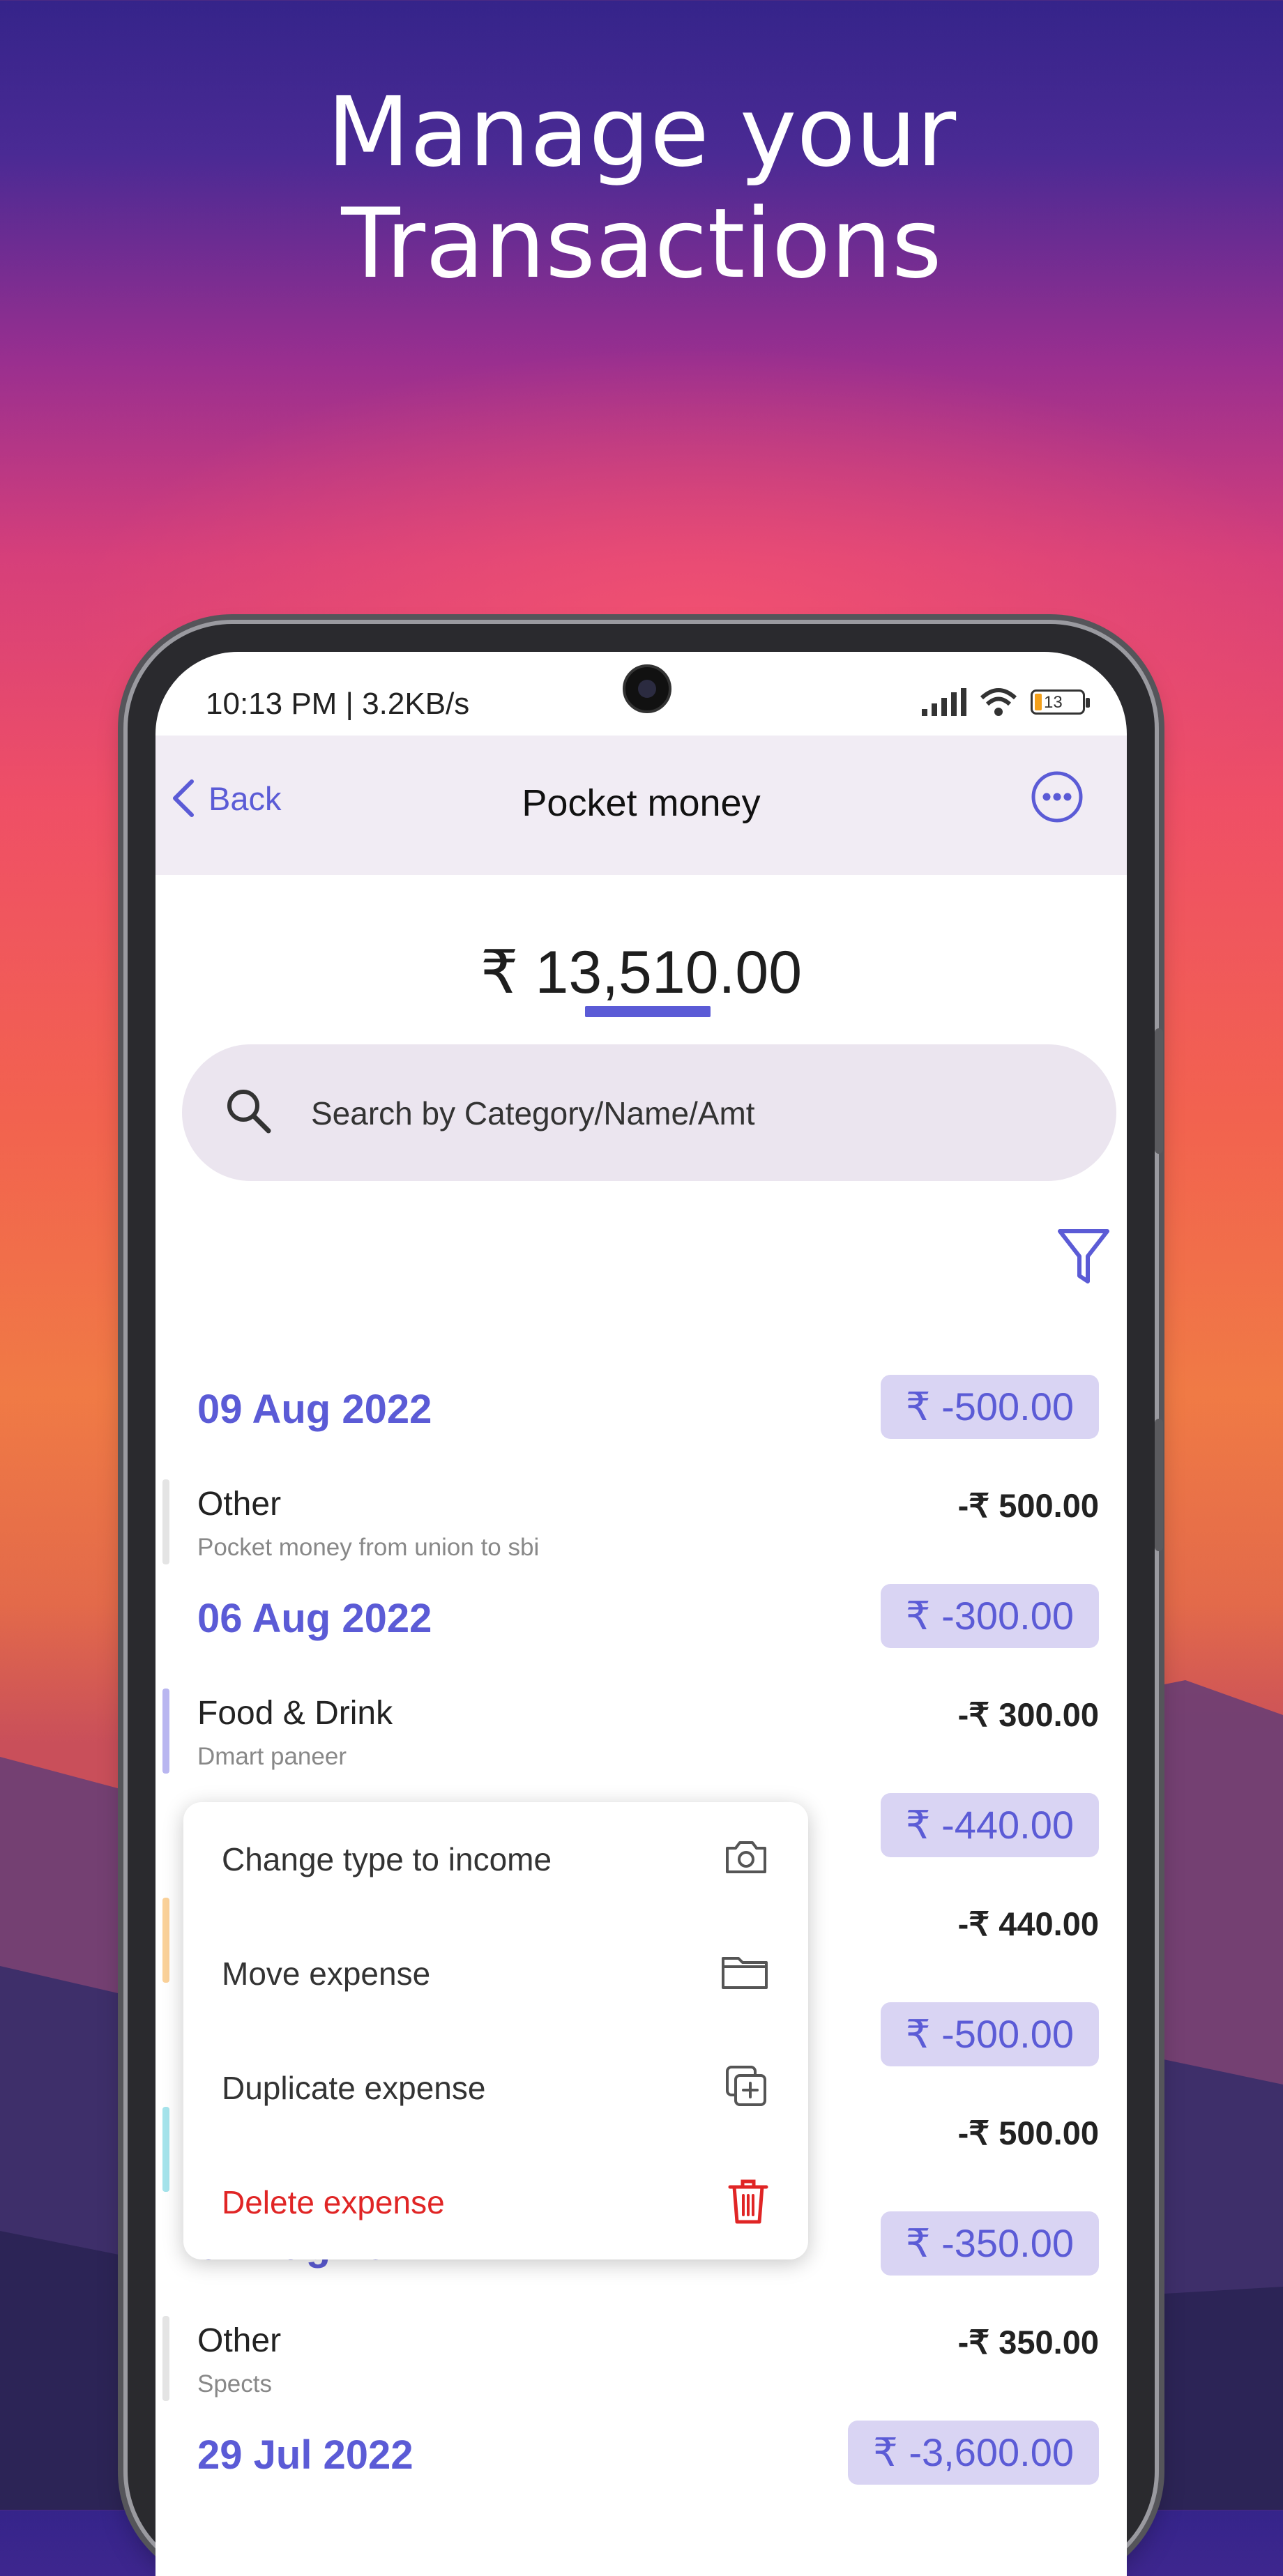 This screenshot has height=2576, width=1283. I want to click on status-time: 10:13 PM | 3.2KB/s, so click(338, 704).